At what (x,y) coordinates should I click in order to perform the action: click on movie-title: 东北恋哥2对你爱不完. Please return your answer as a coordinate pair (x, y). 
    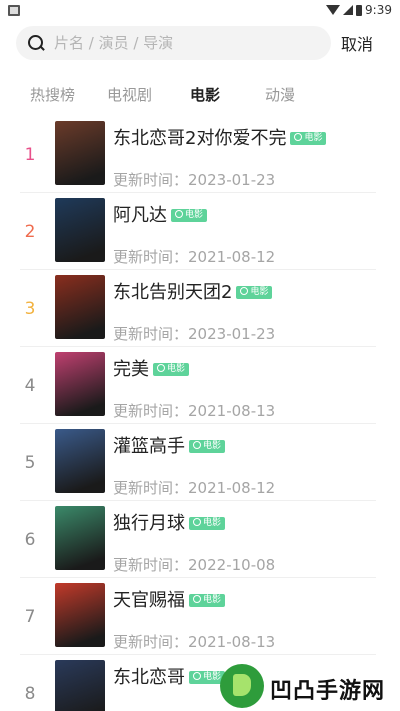
    Looking at the image, I should click on (200, 138).